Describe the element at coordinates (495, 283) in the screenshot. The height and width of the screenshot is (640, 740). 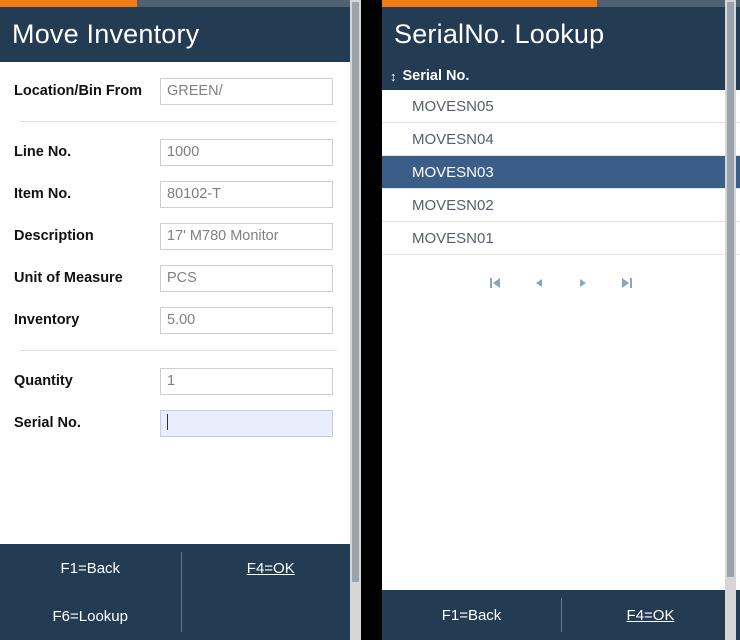
I see `first-page-button` at that location.